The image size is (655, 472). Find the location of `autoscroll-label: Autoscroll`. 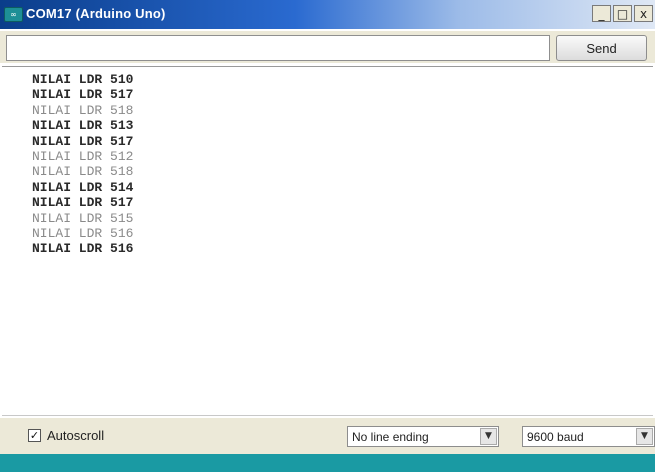

autoscroll-label: Autoscroll is located at coordinates (76, 435).